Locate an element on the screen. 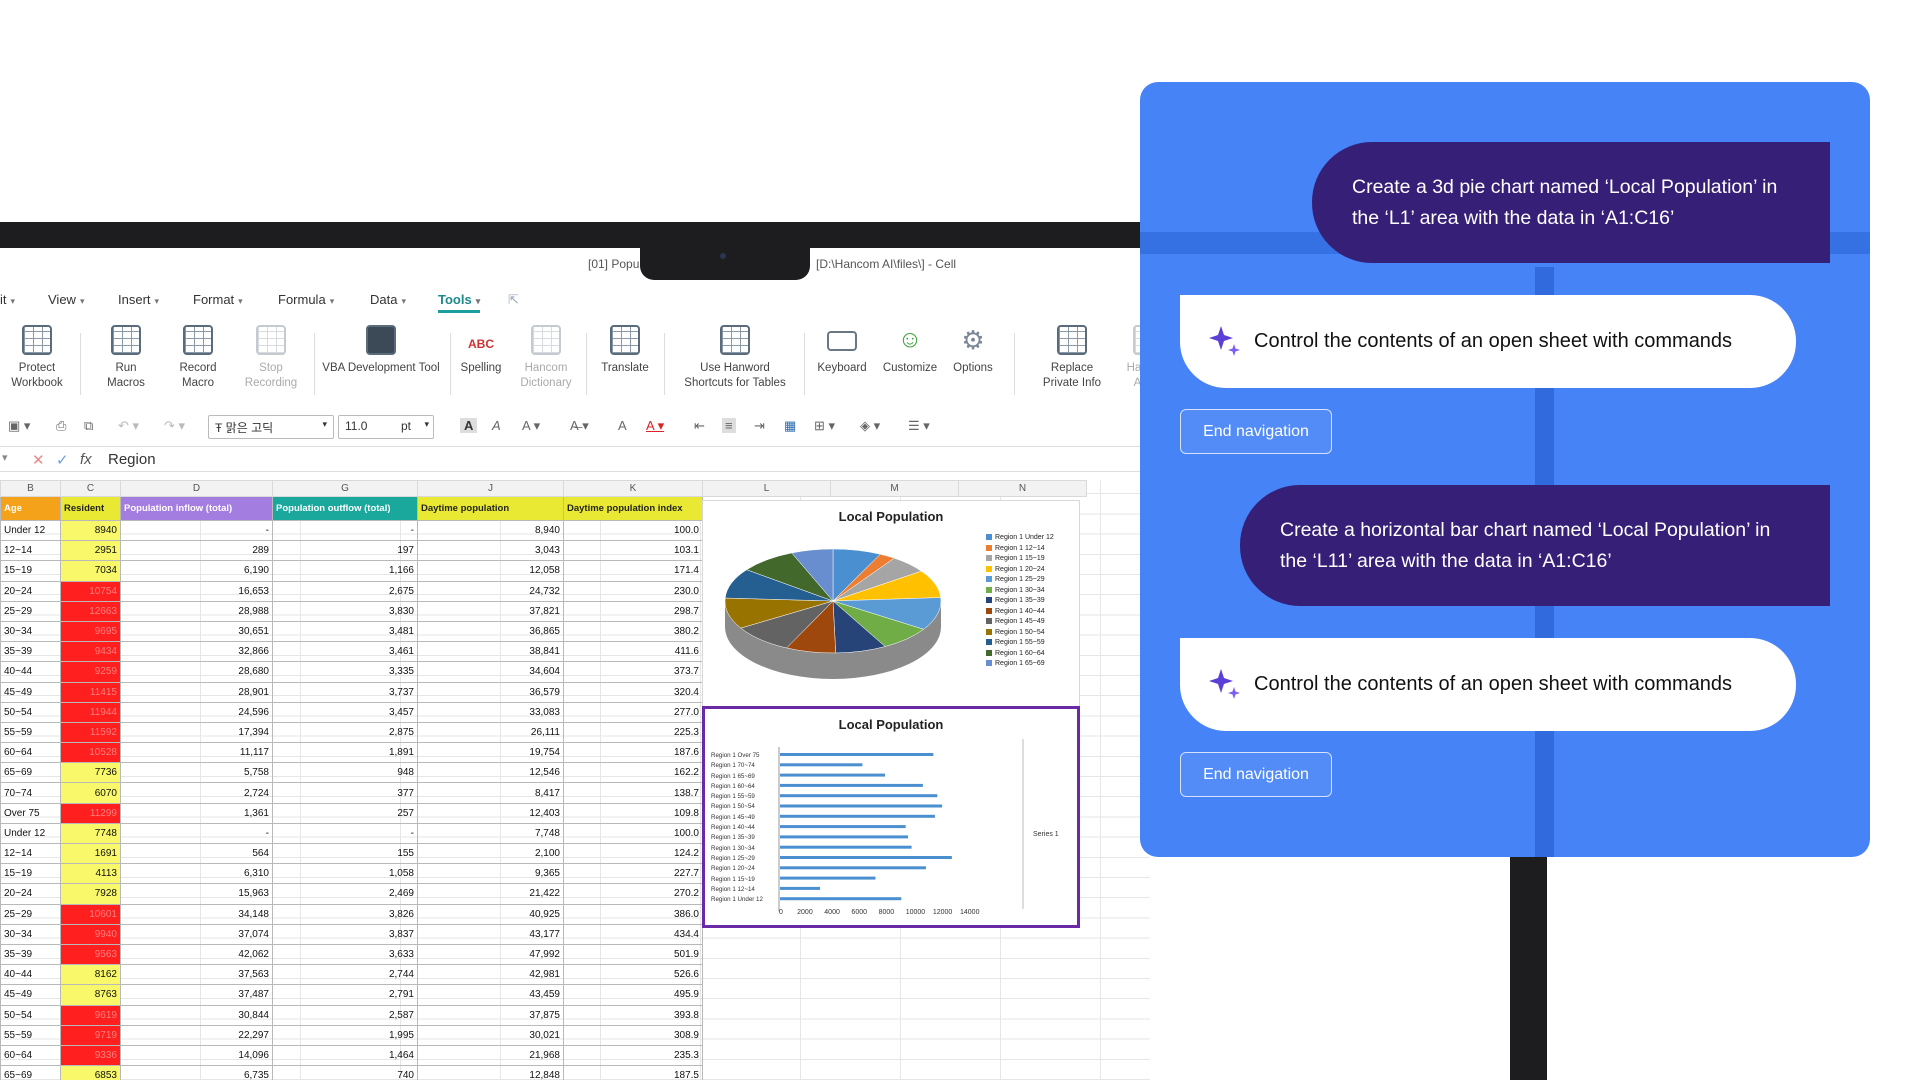 The width and height of the screenshot is (1920, 1080). column-header: J is located at coordinates (490, 488).